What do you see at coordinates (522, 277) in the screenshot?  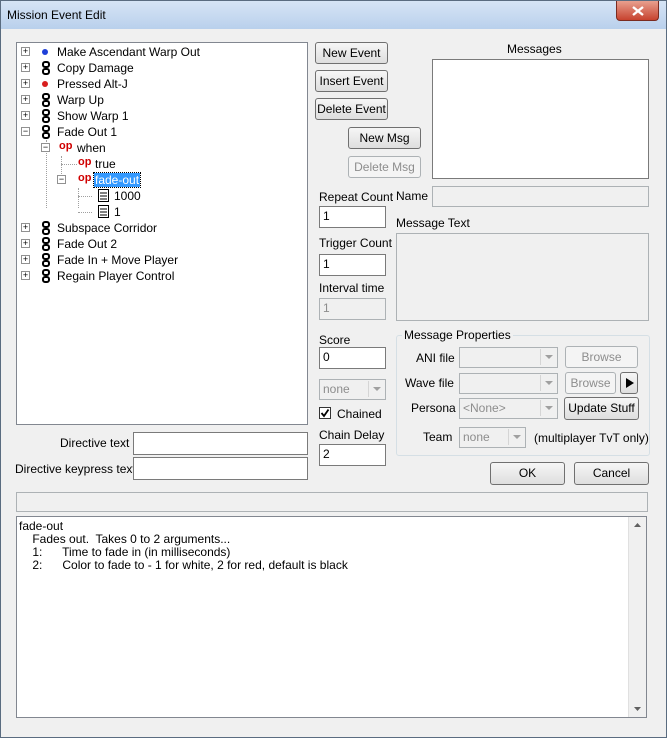 I see `message-text-field` at bounding box center [522, 277].